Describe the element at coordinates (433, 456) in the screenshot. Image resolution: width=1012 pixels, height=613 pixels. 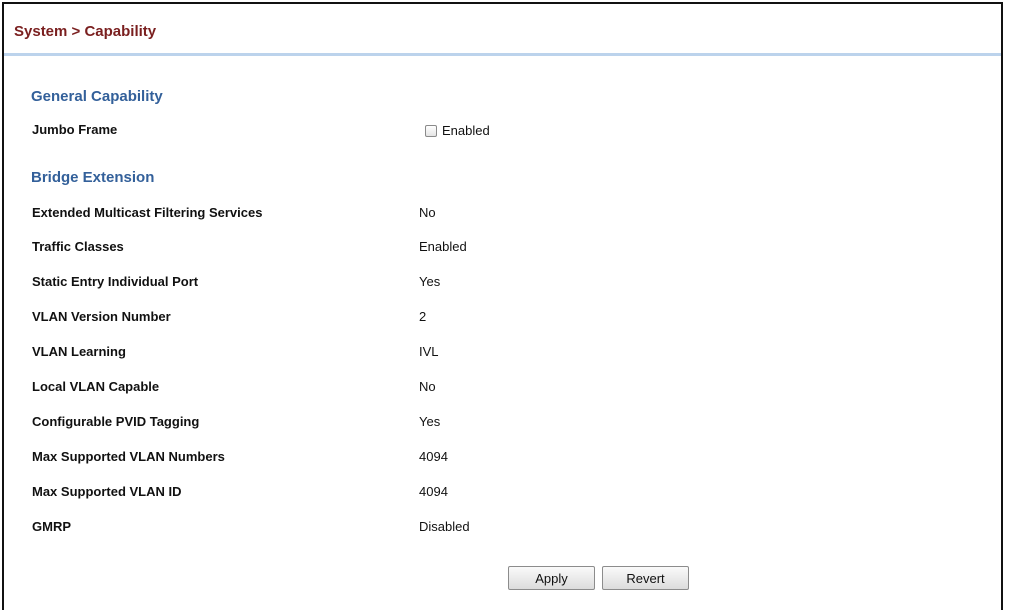
I see `row-value-max-supported-vlan-numbers: 4094` at that location.